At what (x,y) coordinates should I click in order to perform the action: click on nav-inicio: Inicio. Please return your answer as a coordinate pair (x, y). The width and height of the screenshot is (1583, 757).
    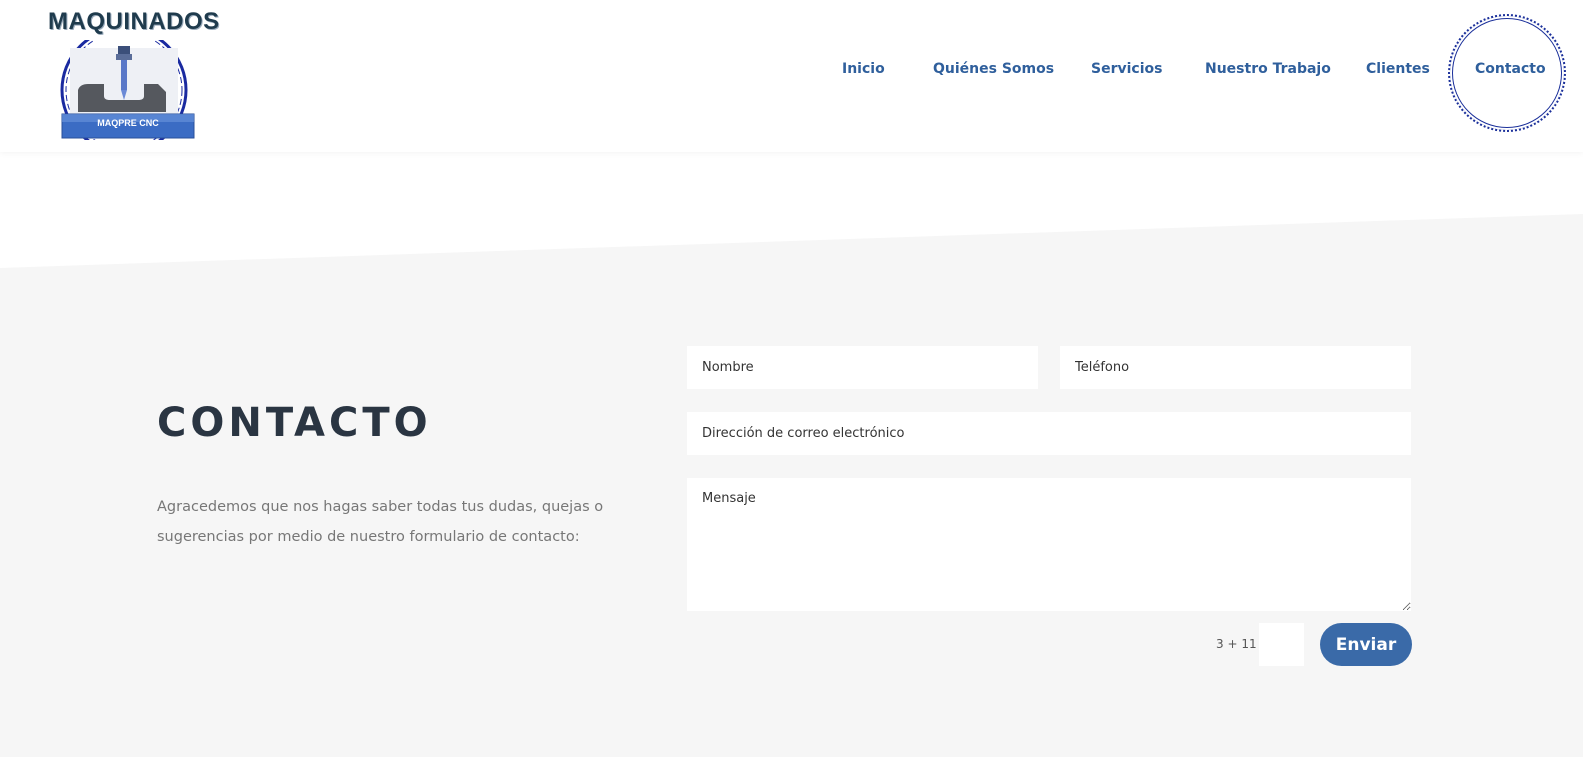
    Looking at the image, I should click on (863, 69).